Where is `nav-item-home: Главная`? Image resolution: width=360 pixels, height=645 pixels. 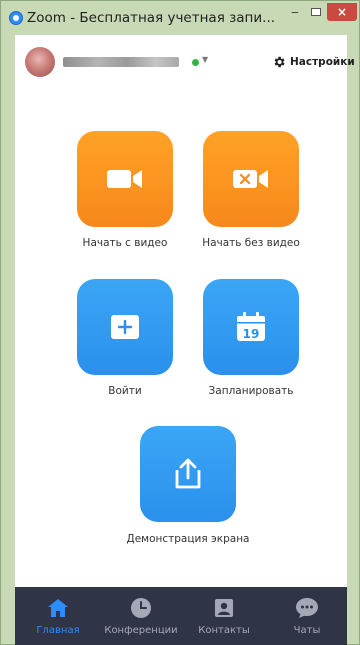 nav-item-home: Главная is located at coordinates (58, 616).